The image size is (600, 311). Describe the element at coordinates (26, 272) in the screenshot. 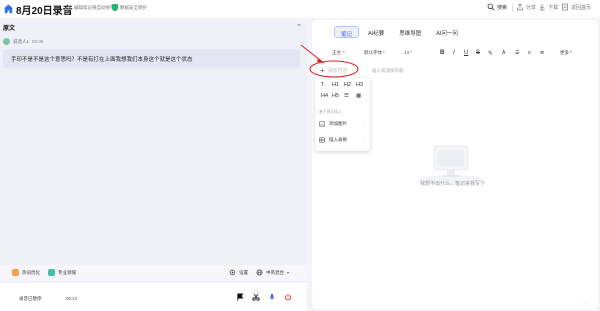

I see `hotword-button: 热词优化` at that location.